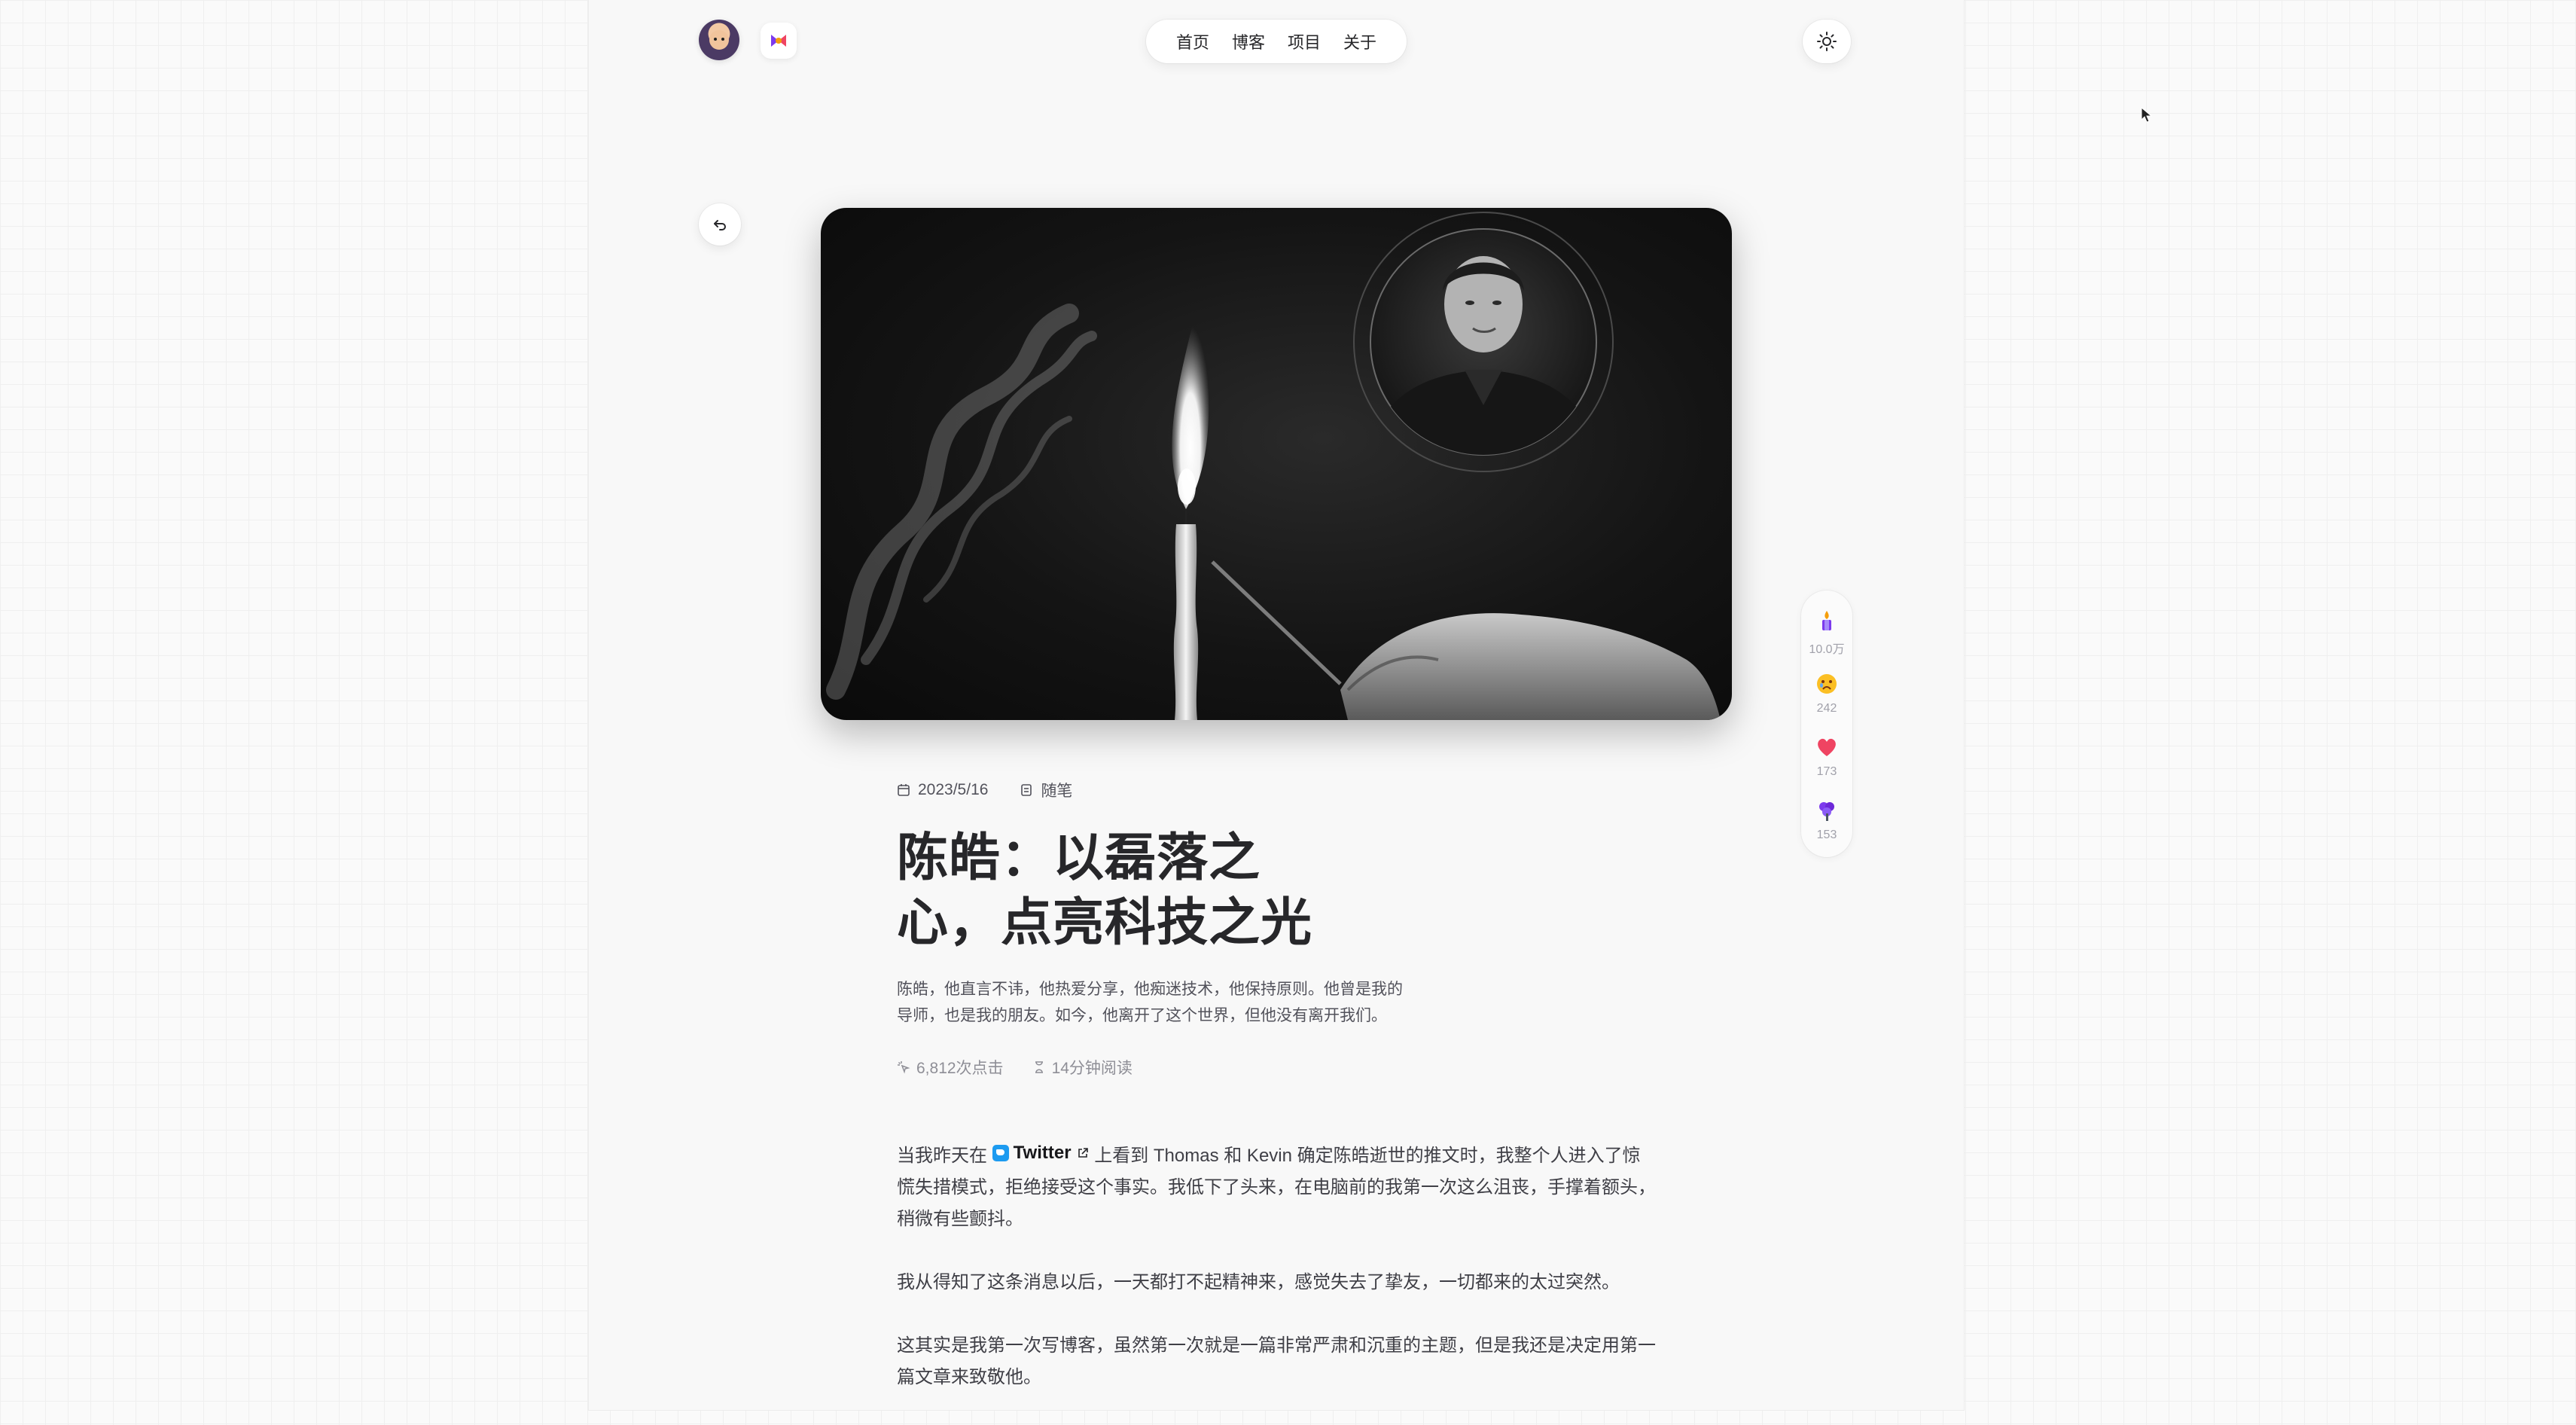  I want to click on post-category: 随笔, so click(1056, 790).